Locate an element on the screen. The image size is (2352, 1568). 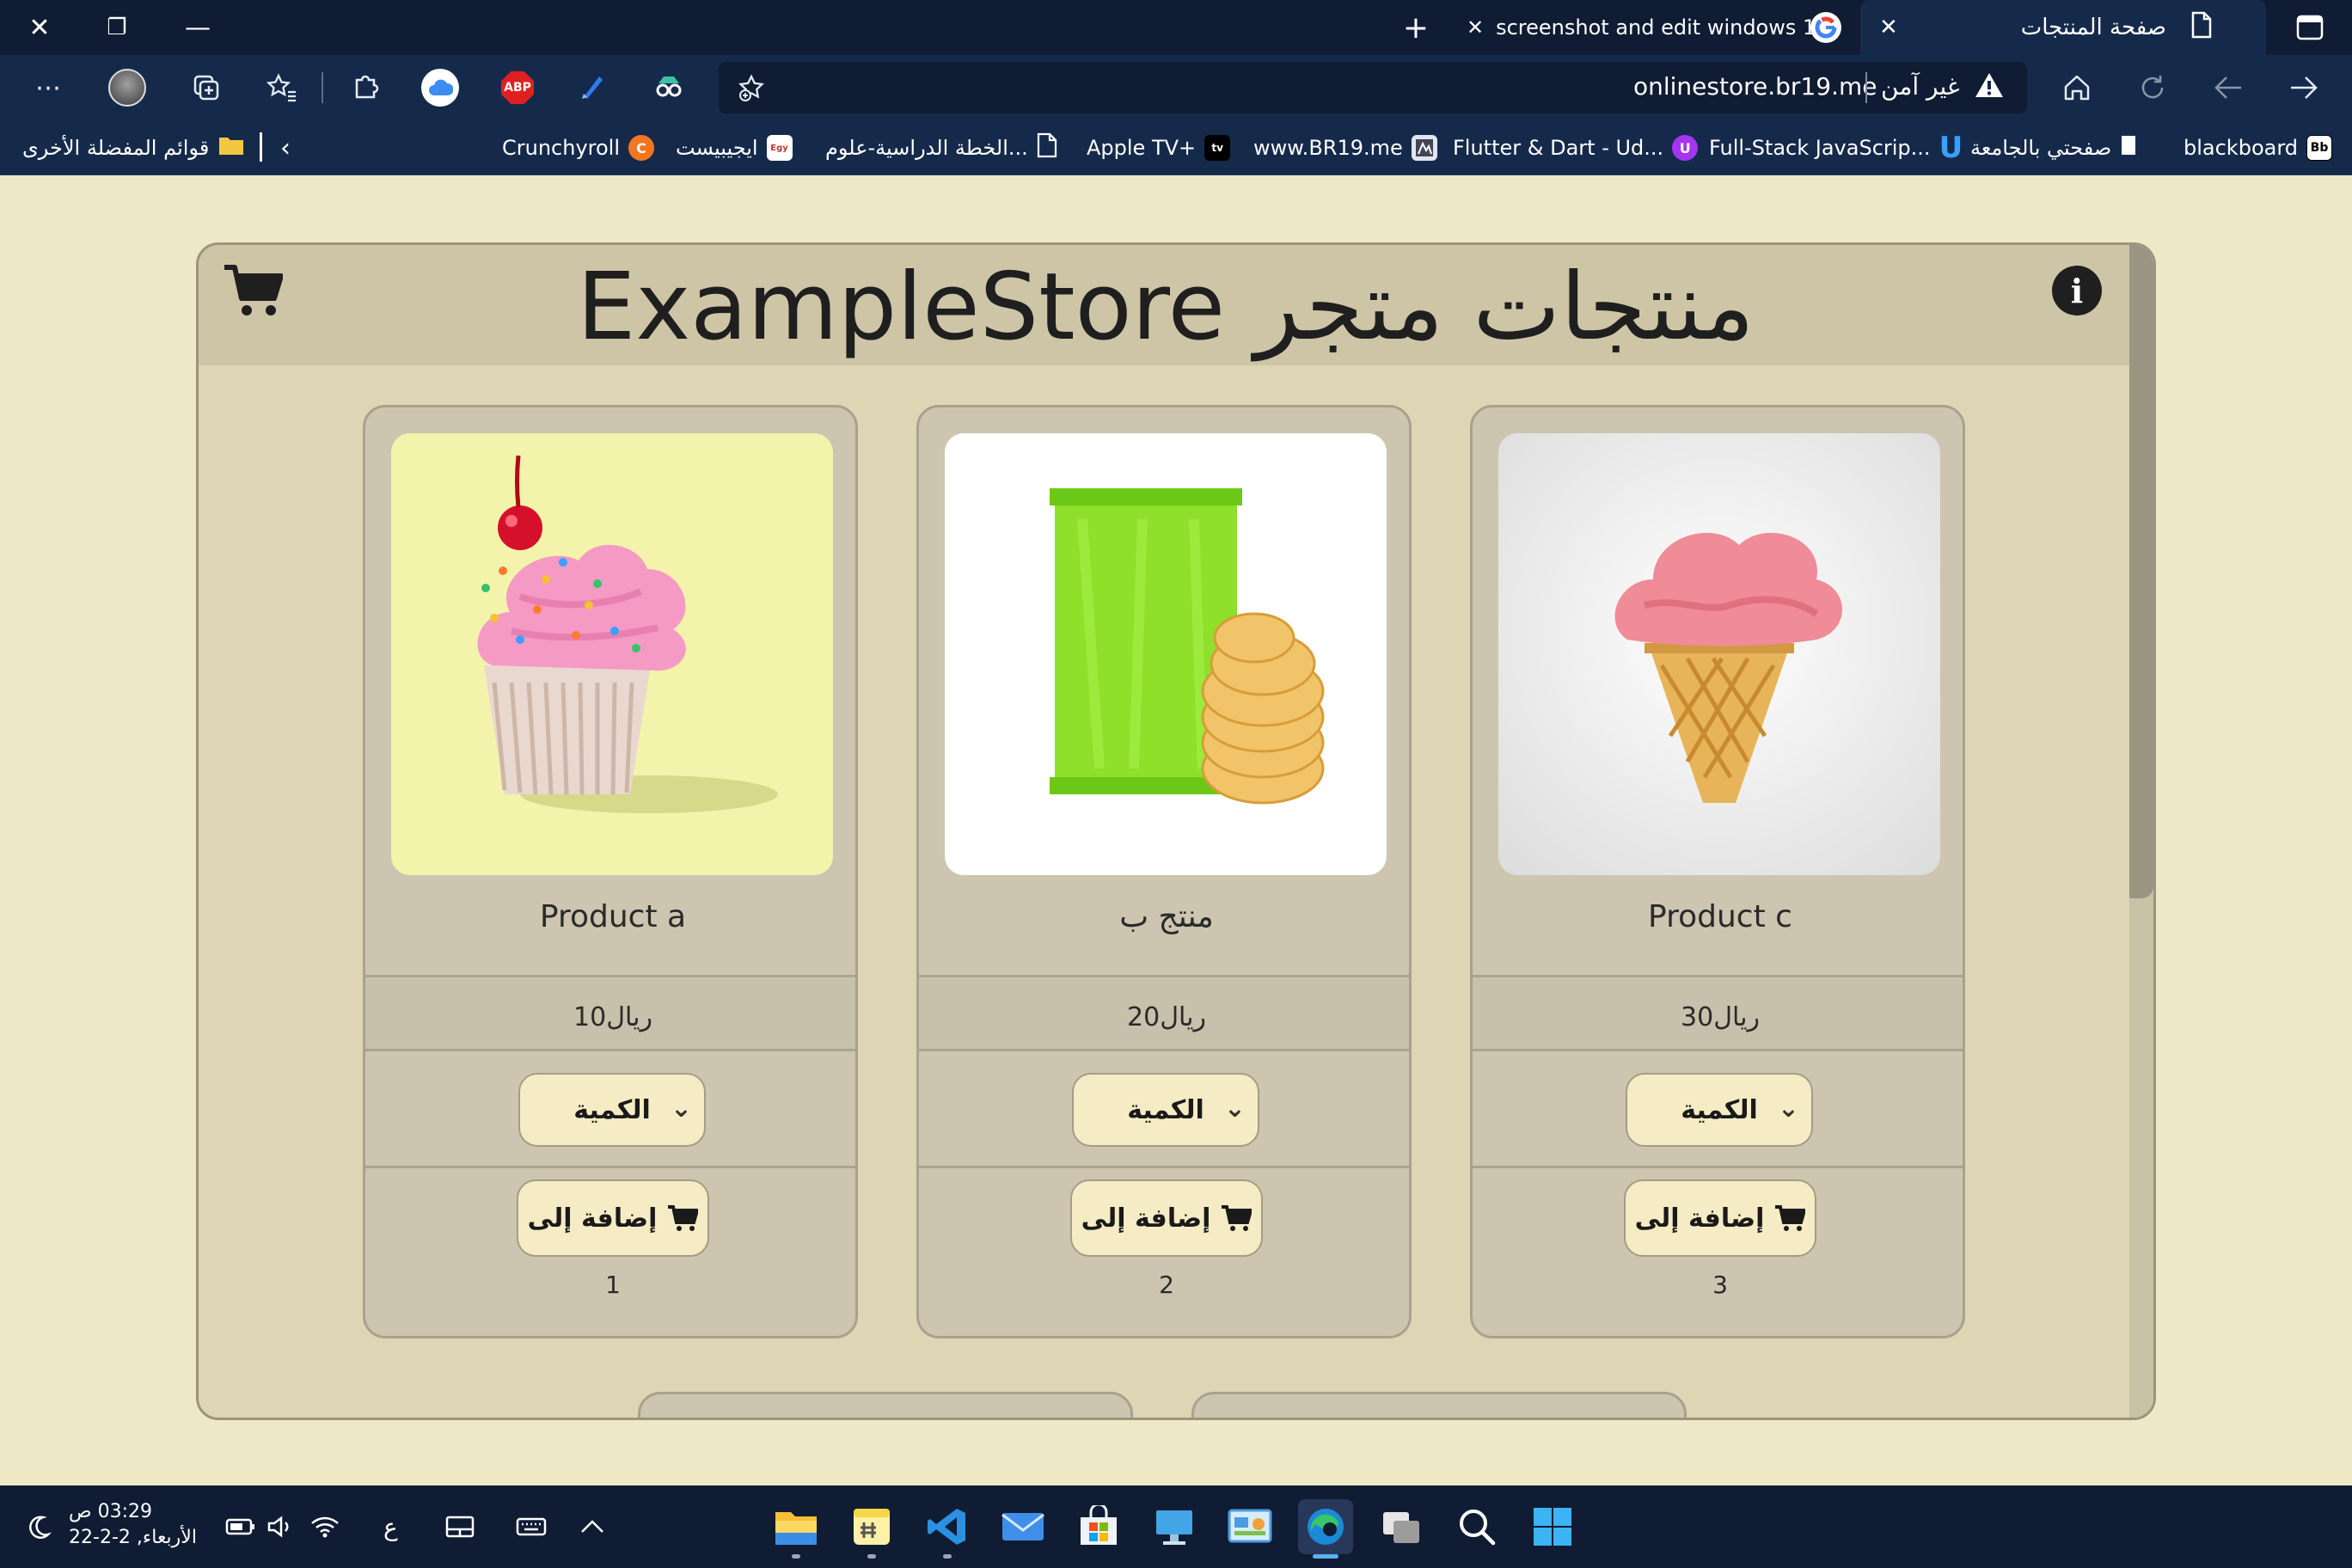
input-language: ع is located at coordinates (390, 1526).